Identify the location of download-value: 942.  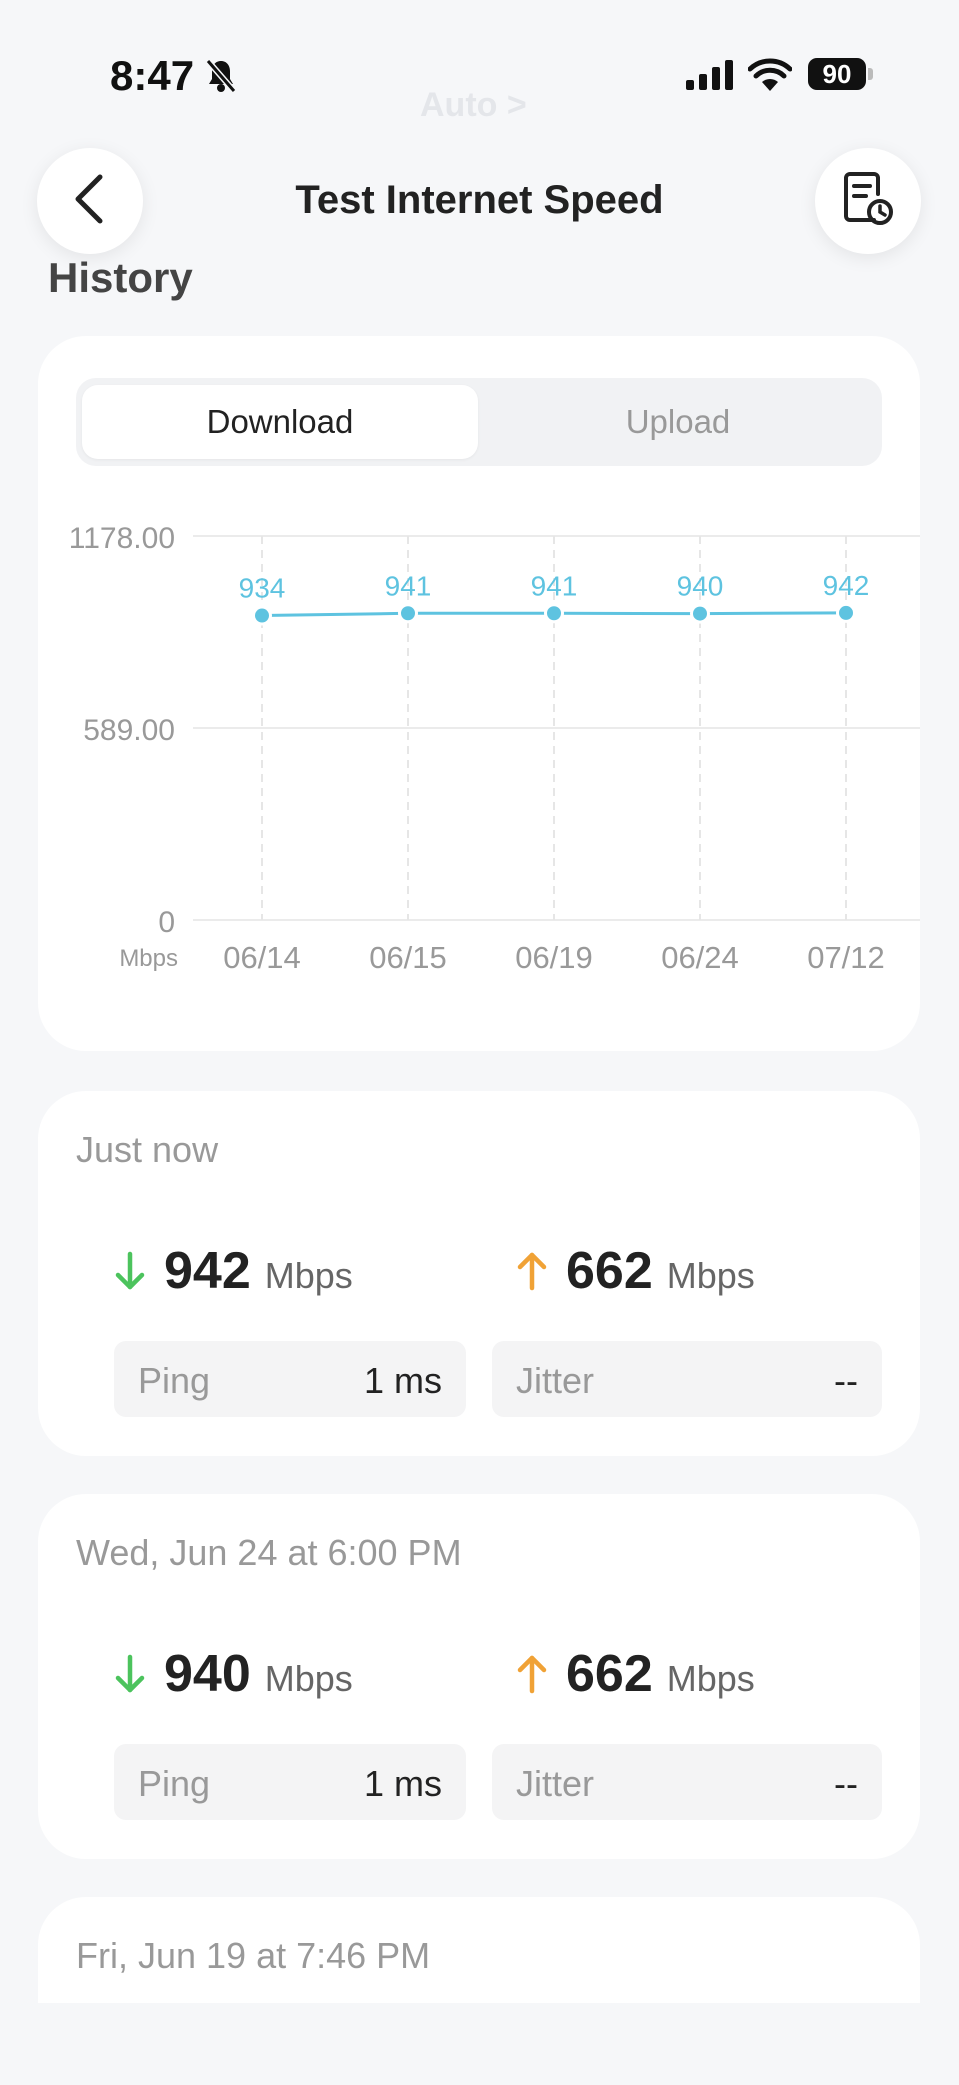
(207, 1271).